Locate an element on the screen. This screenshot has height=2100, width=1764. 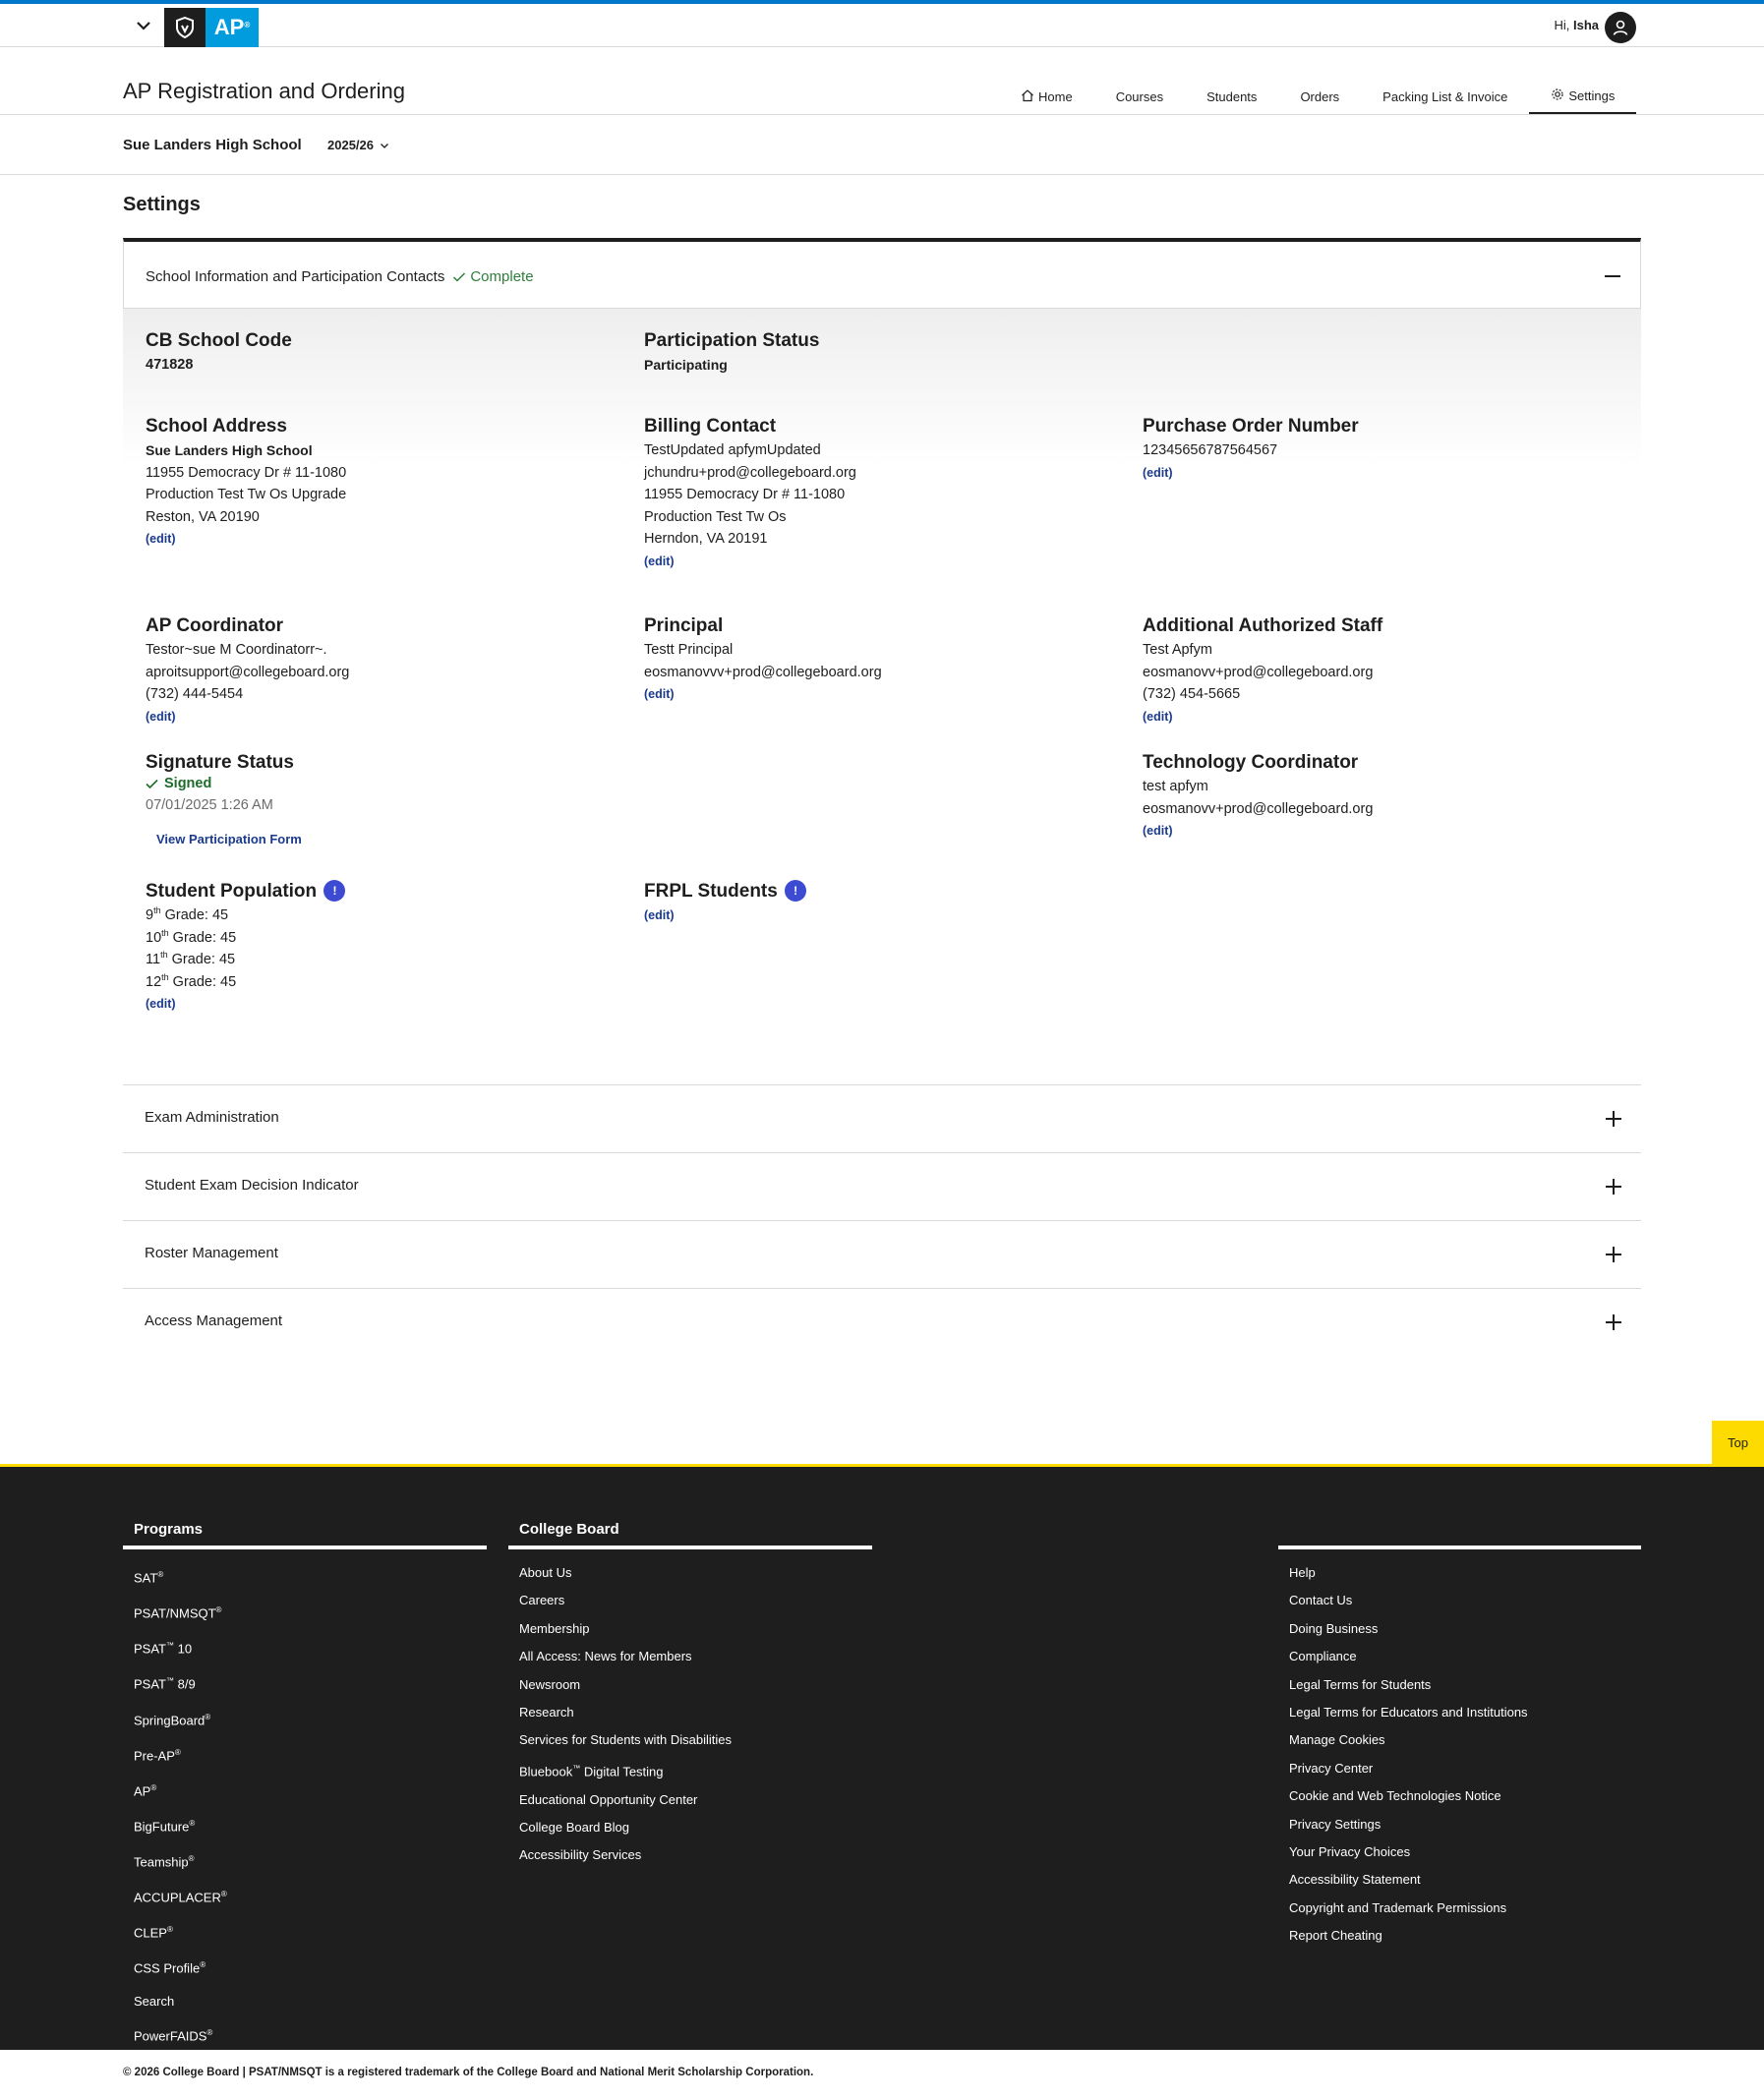
footer-link: Legal Terms for Students is located at coordinates (1459, 1685).